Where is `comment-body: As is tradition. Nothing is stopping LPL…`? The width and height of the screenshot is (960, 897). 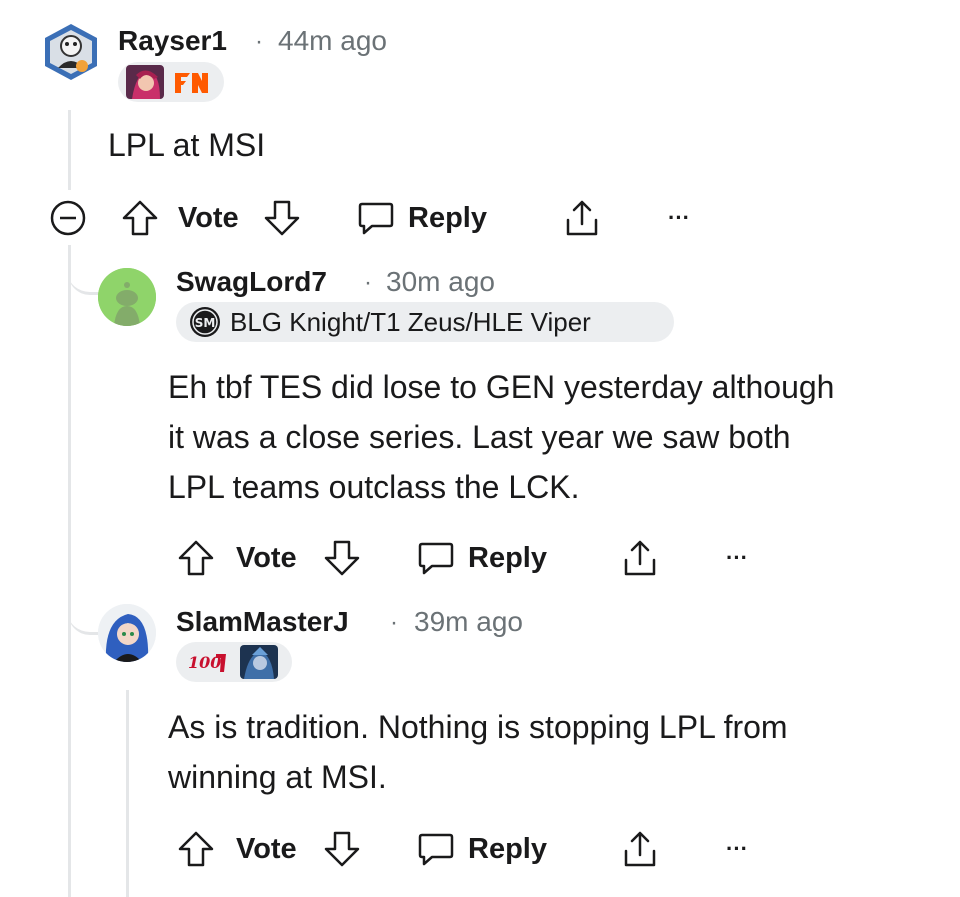
comment-body: As is tradition. Nothing is stopping LPL… is located at coordinates (558, 752).